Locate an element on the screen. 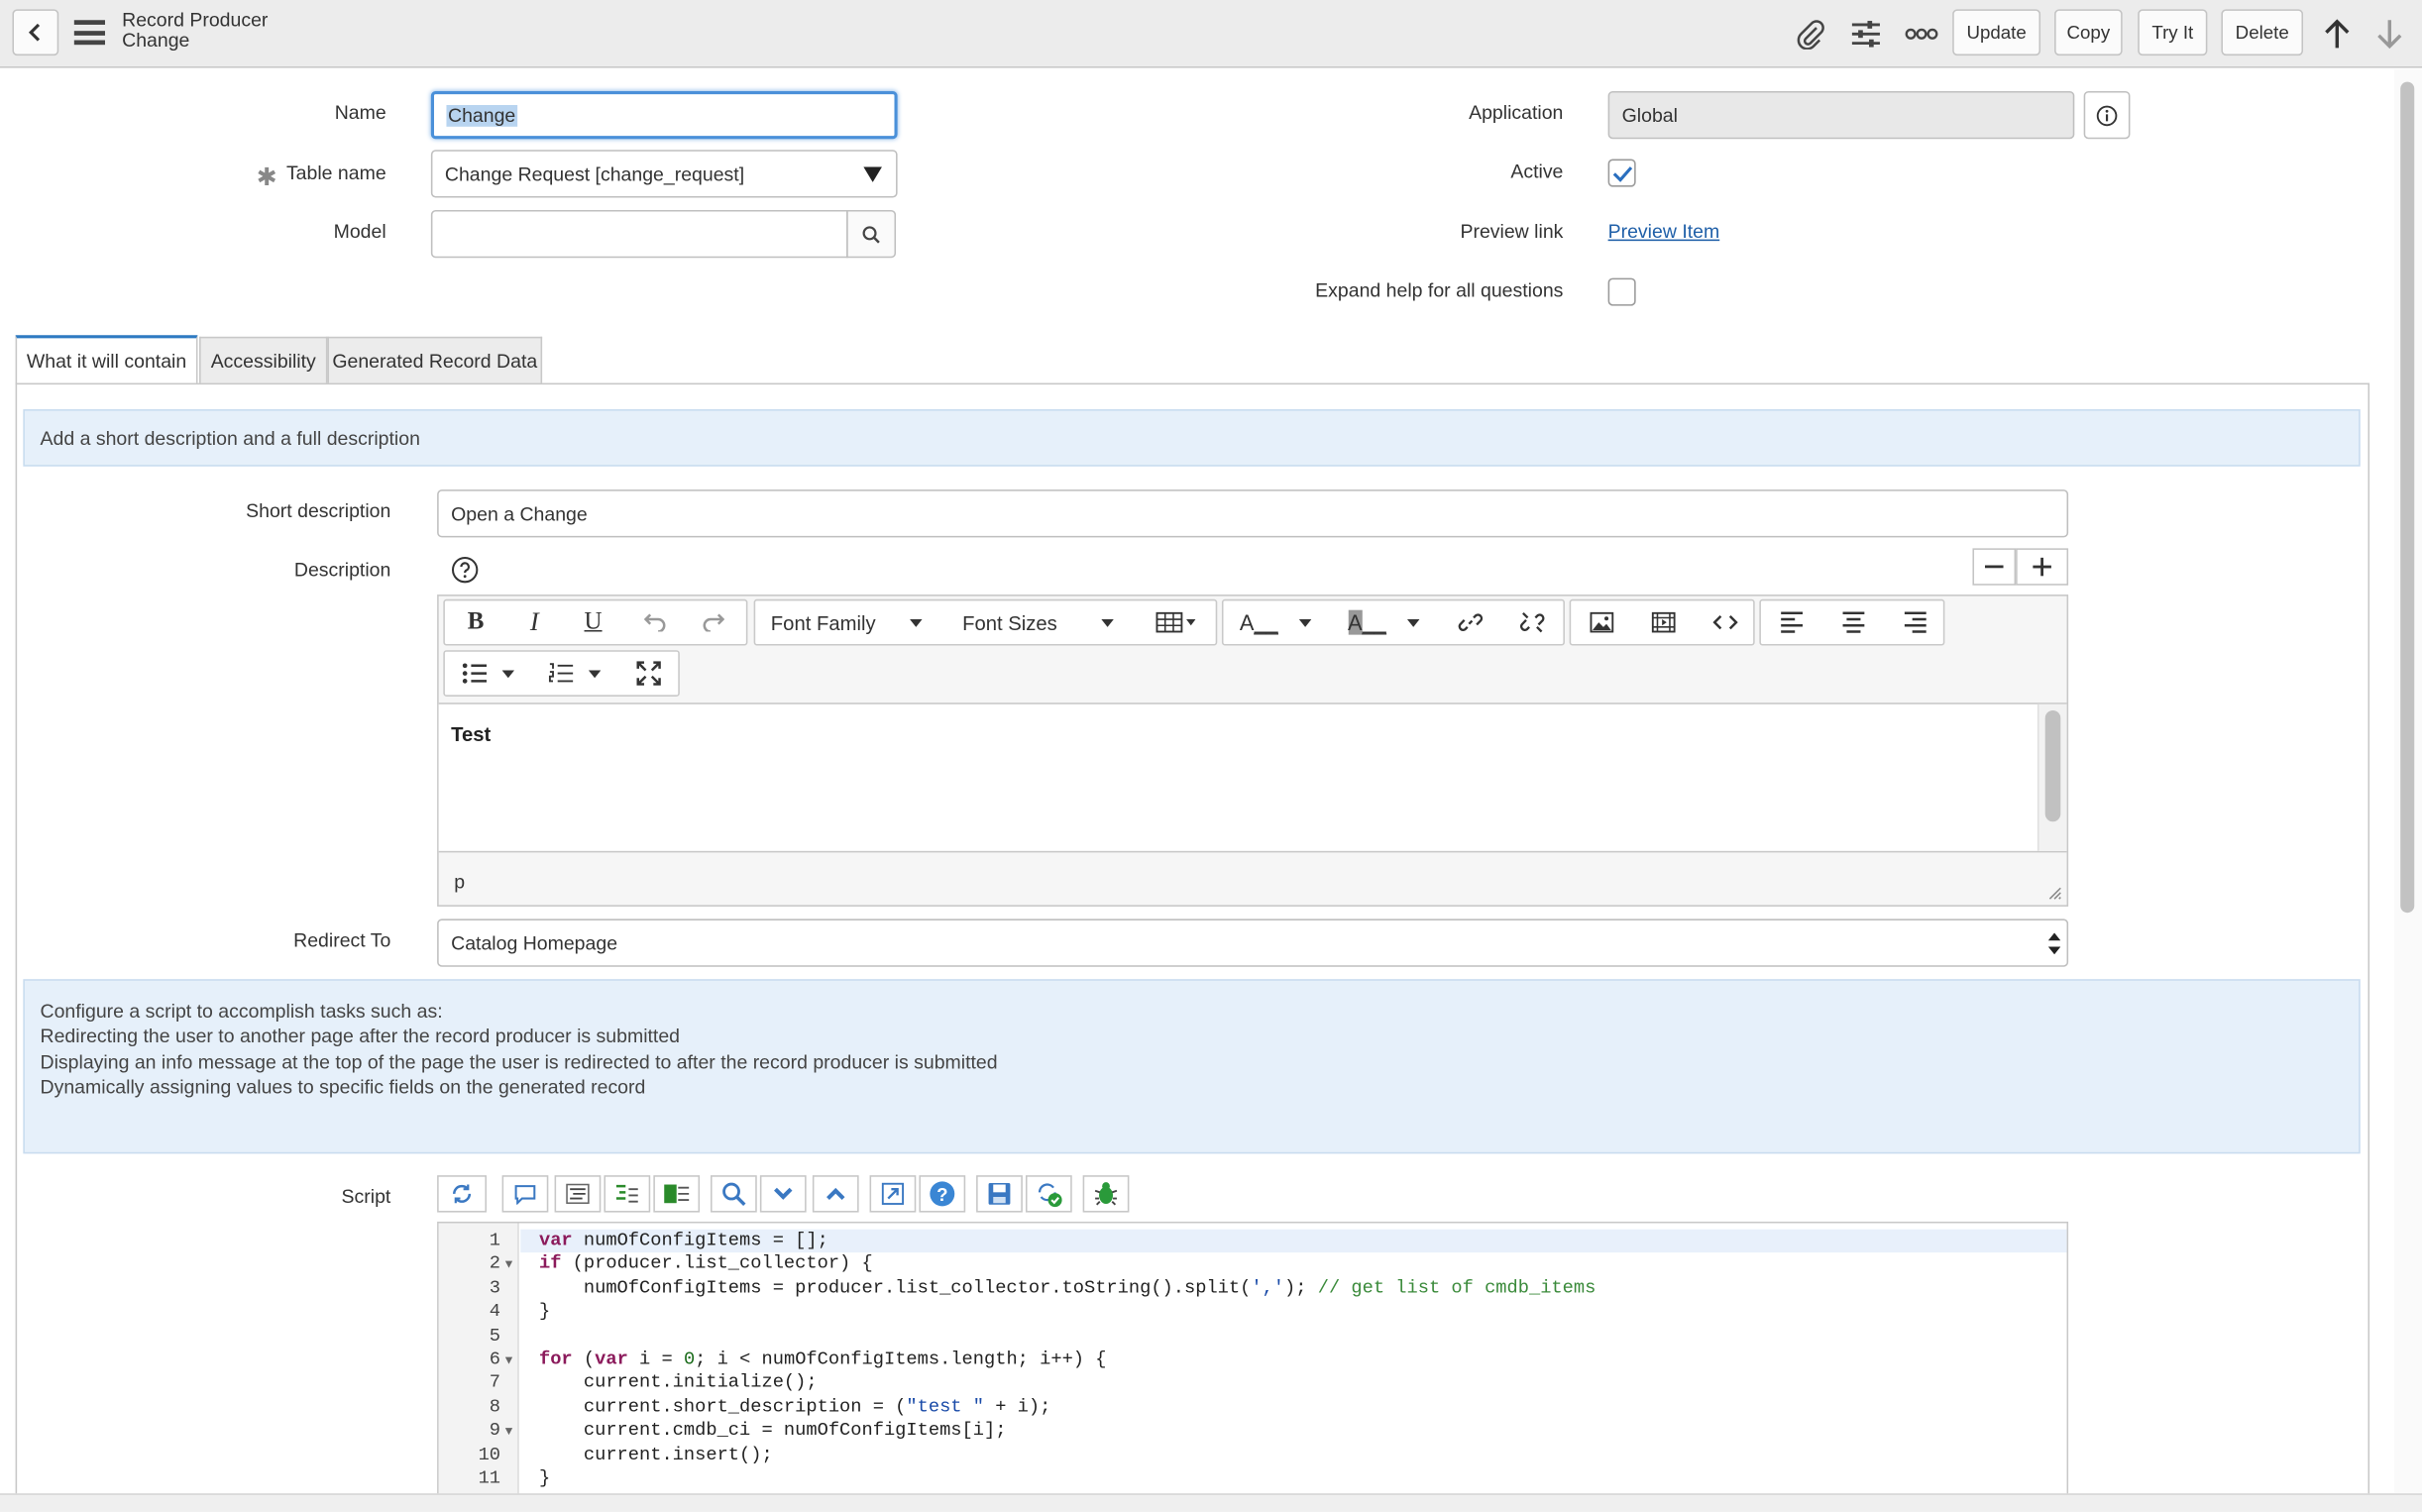  text-color-icon: A__ is located at coordinates (1276, 622).